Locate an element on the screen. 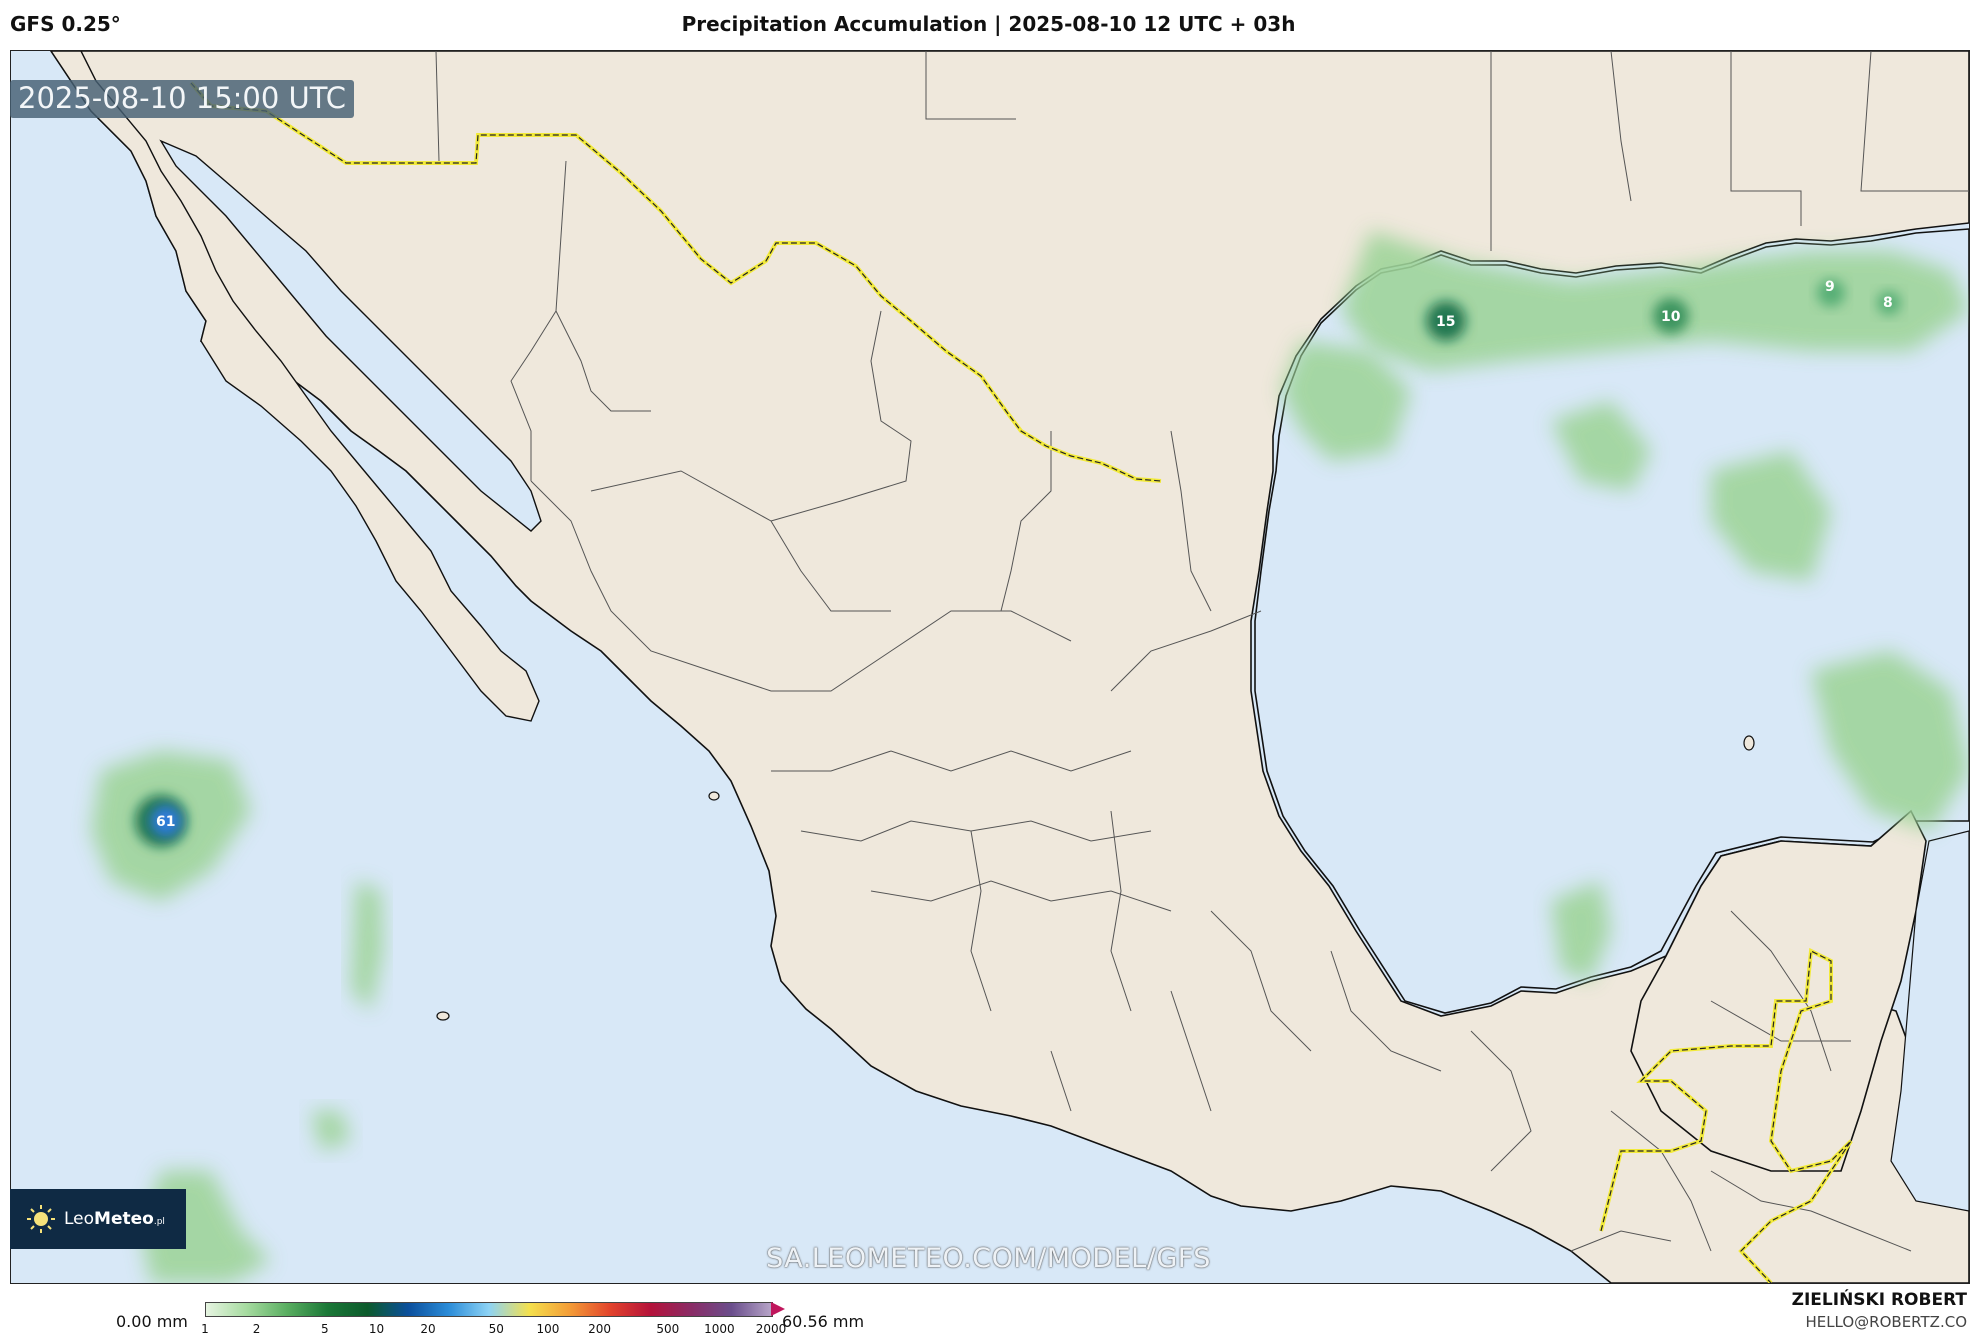  colorbar-tick-500: 500 is located at coordinates (668, 1329).